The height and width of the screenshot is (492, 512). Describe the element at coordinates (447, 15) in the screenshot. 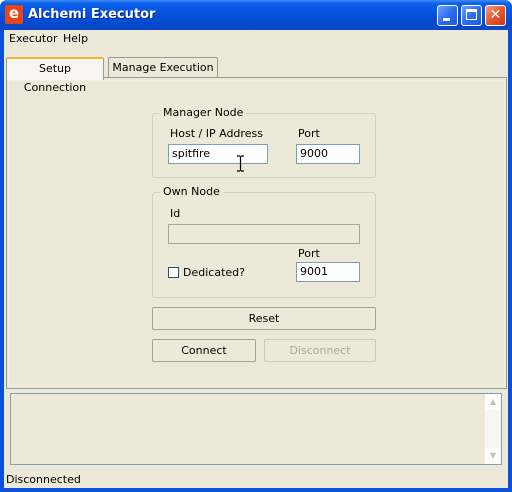

I see `minimize-button` at that location.